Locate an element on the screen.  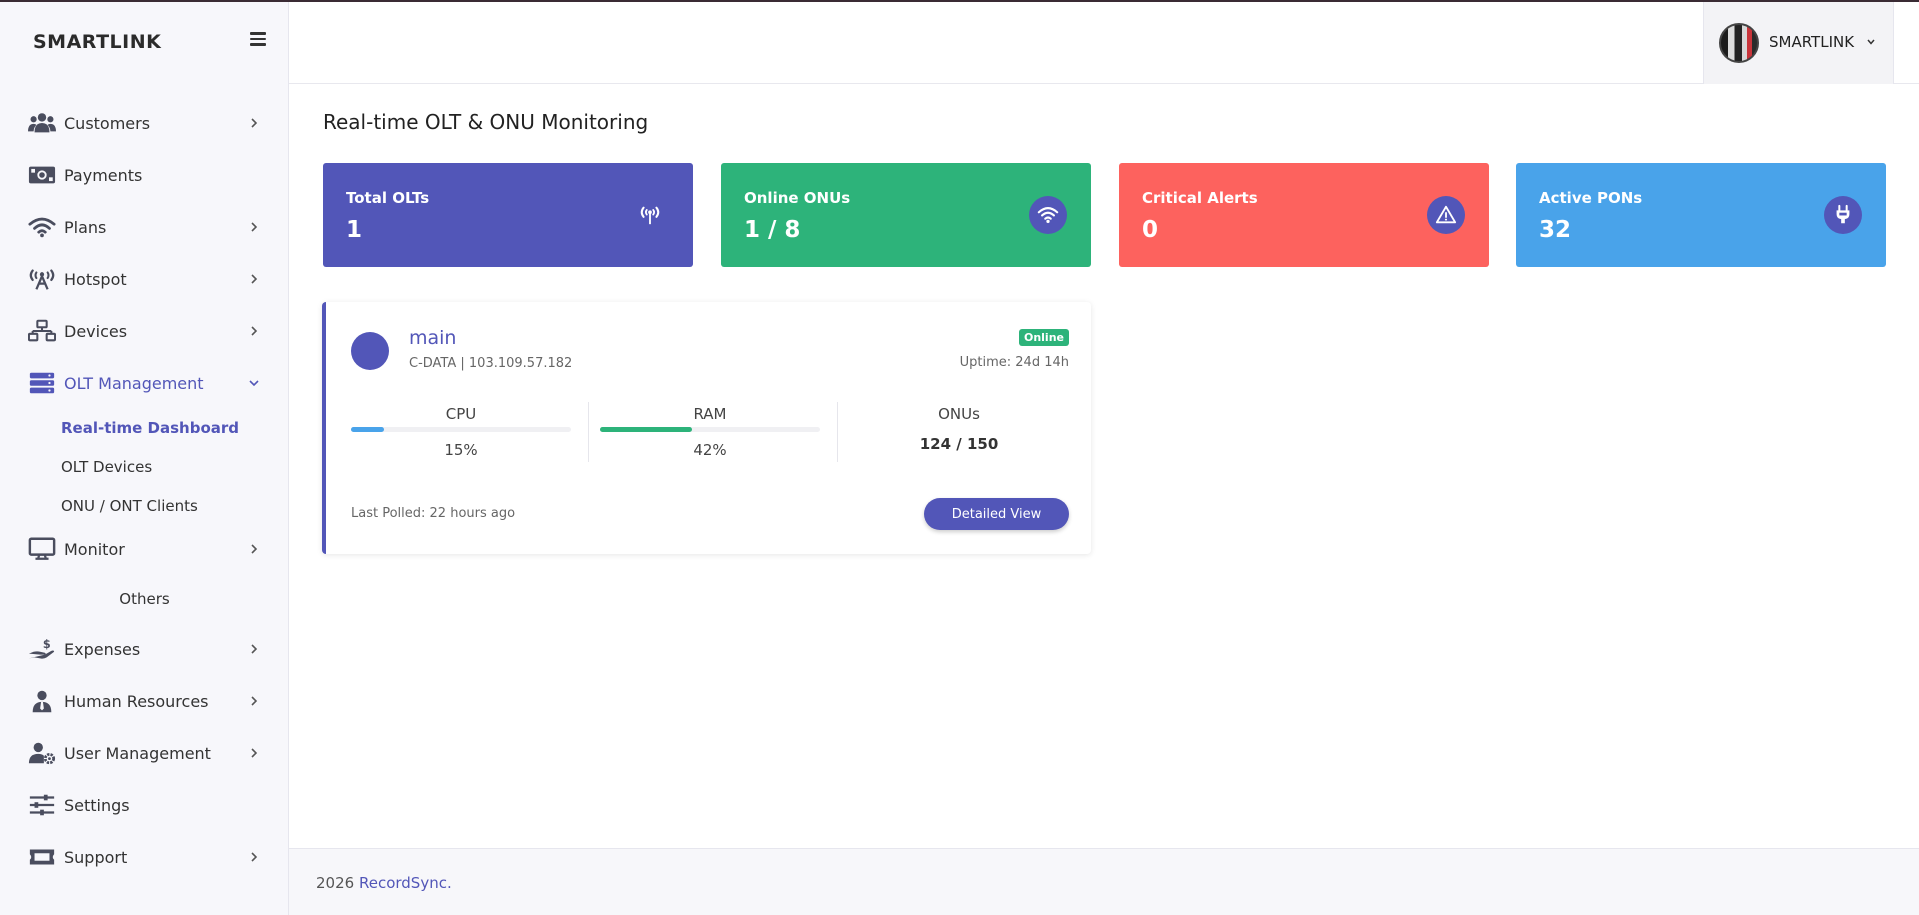
footer-text: 2026 RecordSync. is located at coordinates (384, 883).